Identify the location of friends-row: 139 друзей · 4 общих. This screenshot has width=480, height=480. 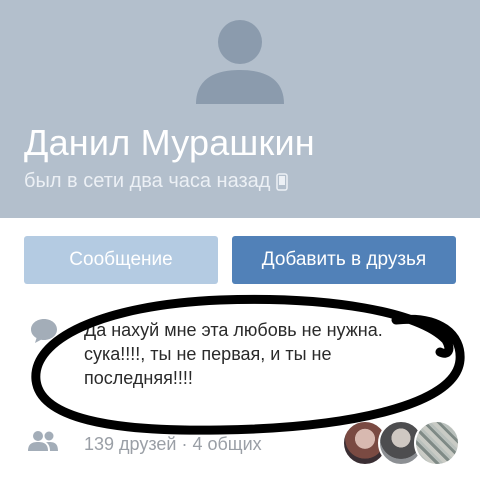
(244, 443).